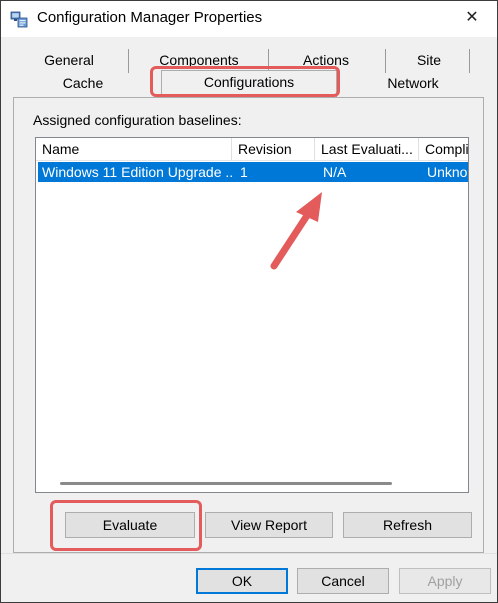 This screenshot has height=603, width=498. I want to click on tab-general: General, so click(69, 60).